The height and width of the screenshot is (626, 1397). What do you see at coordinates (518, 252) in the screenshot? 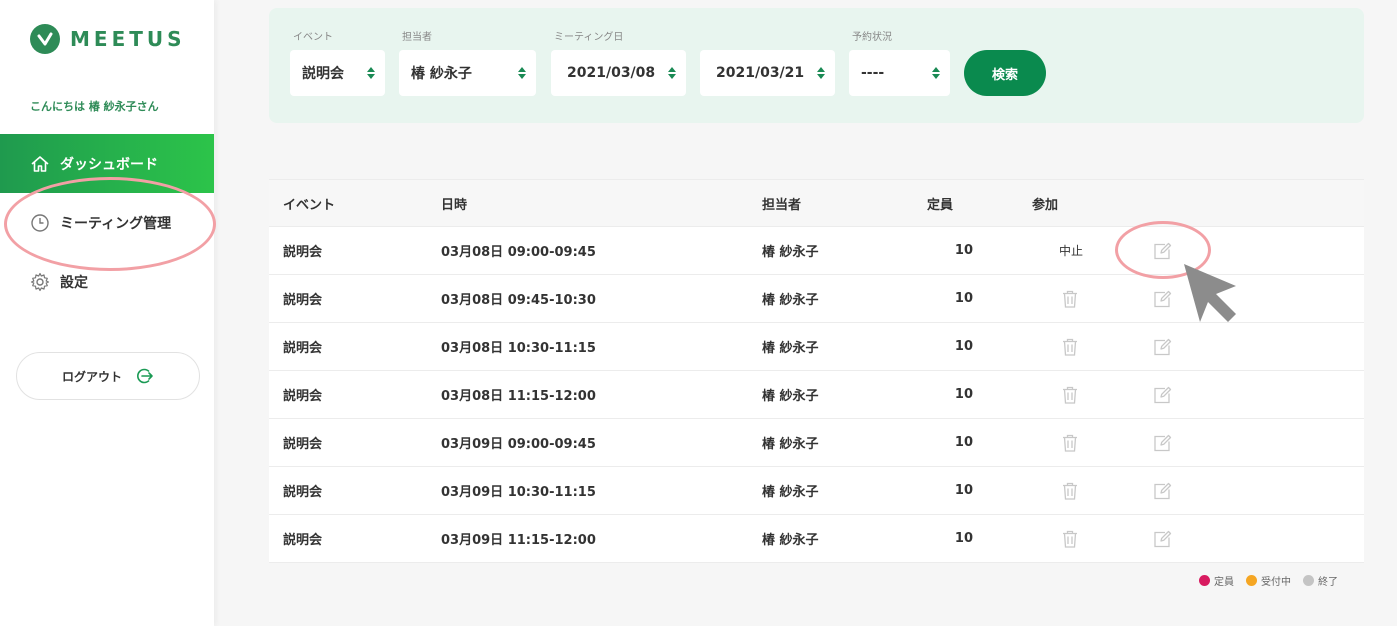
I see `row-date: 03月08日 09:00-09:45` at bounding box center [518, 252].